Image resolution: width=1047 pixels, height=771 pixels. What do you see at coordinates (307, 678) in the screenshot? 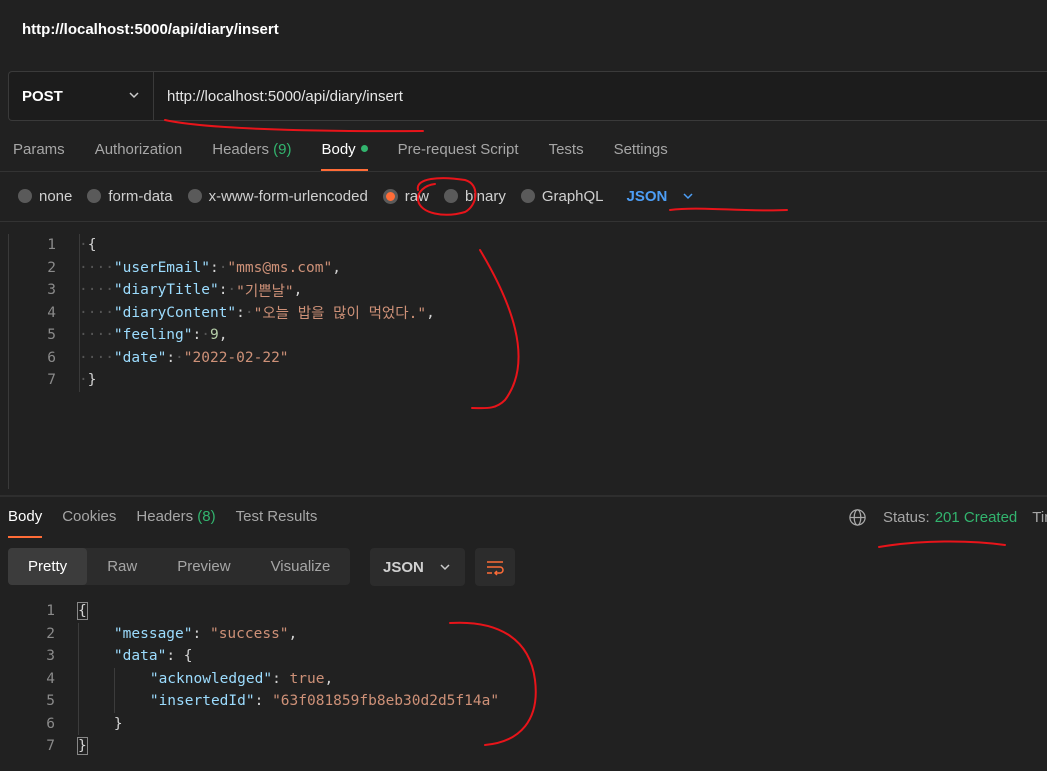
I see `json-value: true` at bounding box center [307, 678].